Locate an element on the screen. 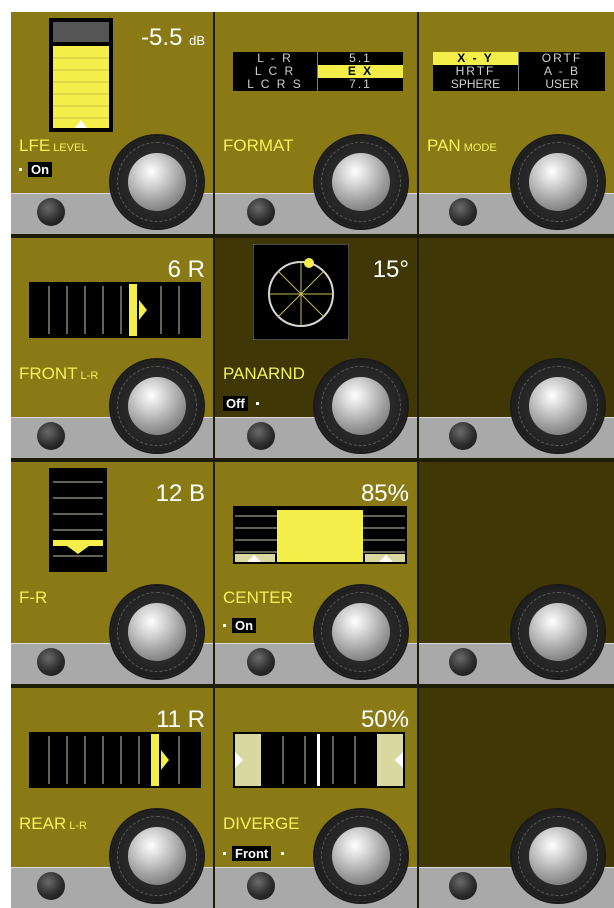 The image size is (614, 908). lfe-on-flag: On is located at coordinates (36, 169).